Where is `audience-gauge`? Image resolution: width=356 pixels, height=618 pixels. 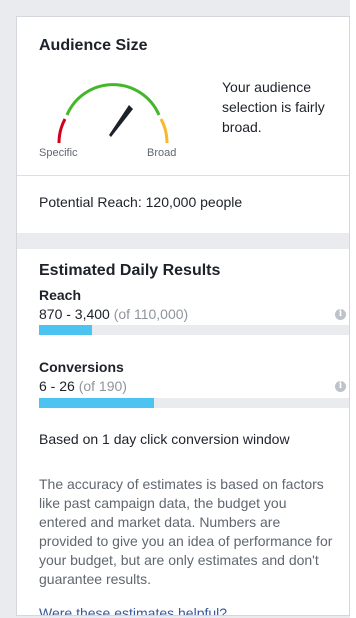
audience-gauge is located at coordinates (113, 113).